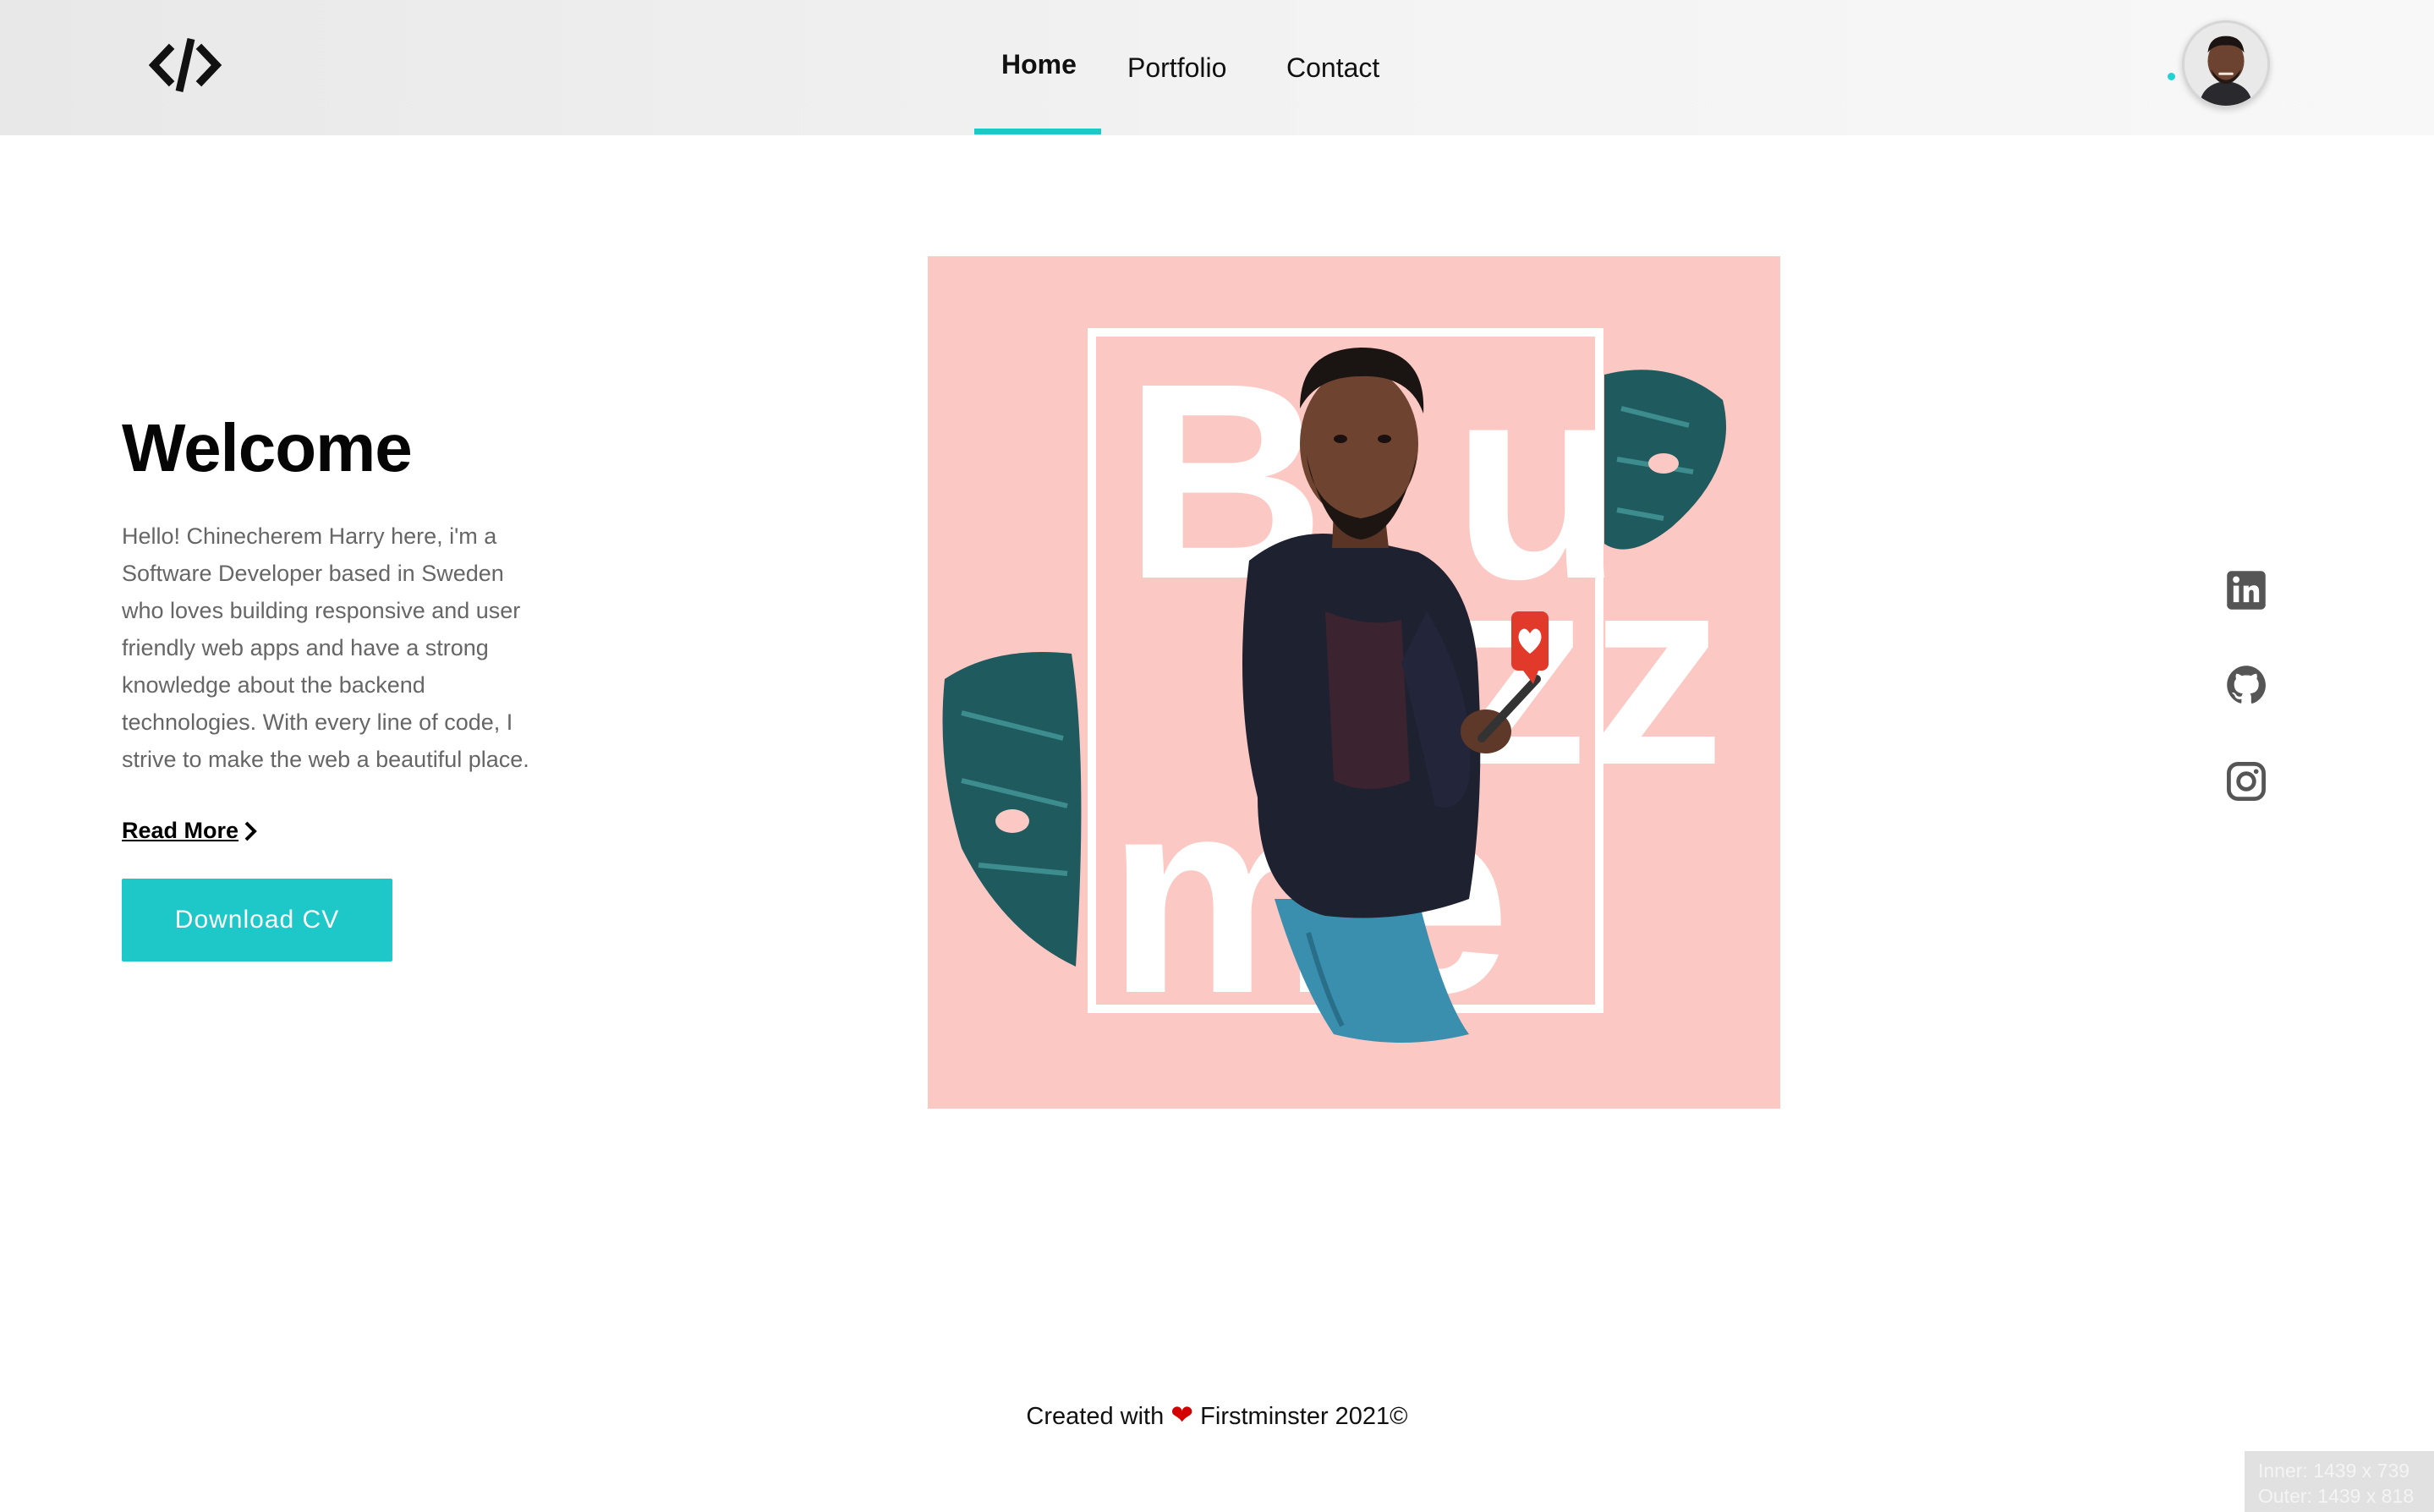  What do you see at coordinates (1039, 64) in the screenshot?
I see `nav-home: Home` at bounding box center [1039, 64].